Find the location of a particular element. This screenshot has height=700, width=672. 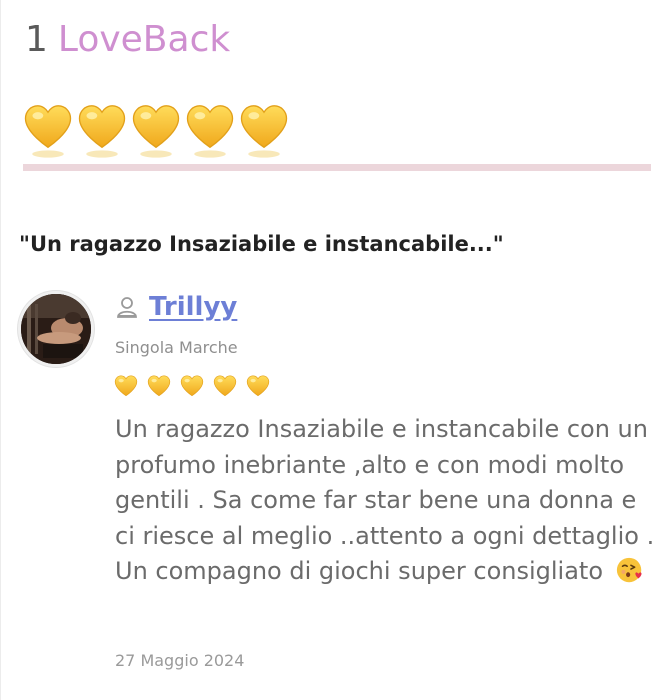

loveback-count-number: 1 is located at coordinates (36, 39).